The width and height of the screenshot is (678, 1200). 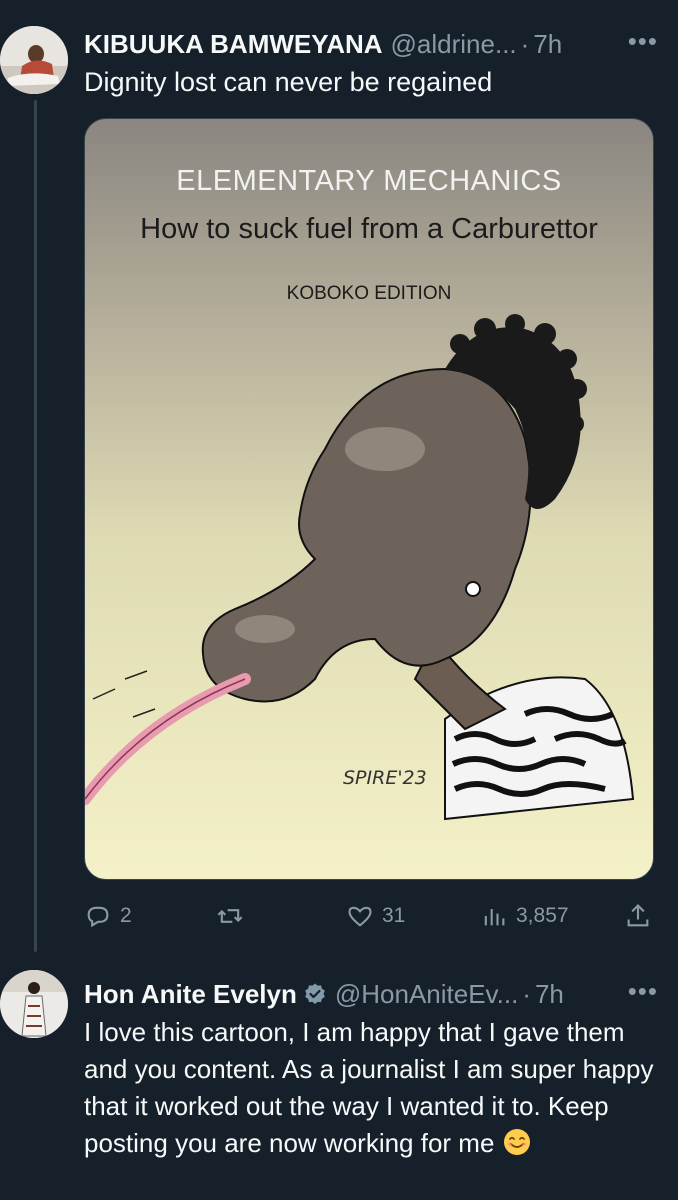 What do you see at coordinates (126, 915) in the screenshot?
I see `reply-count: 2` at bounding box center [126, 915].